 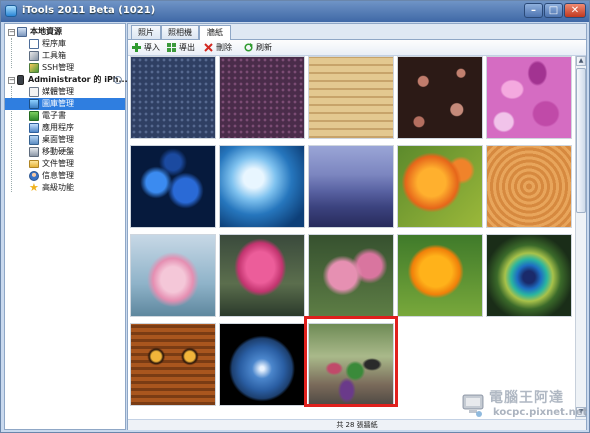 I want to click on usb-drive-icon, so click(x=34, y=152).